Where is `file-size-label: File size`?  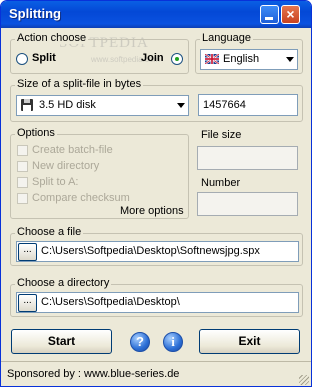 file-size-label: File size is located at coordinates (221, 135).